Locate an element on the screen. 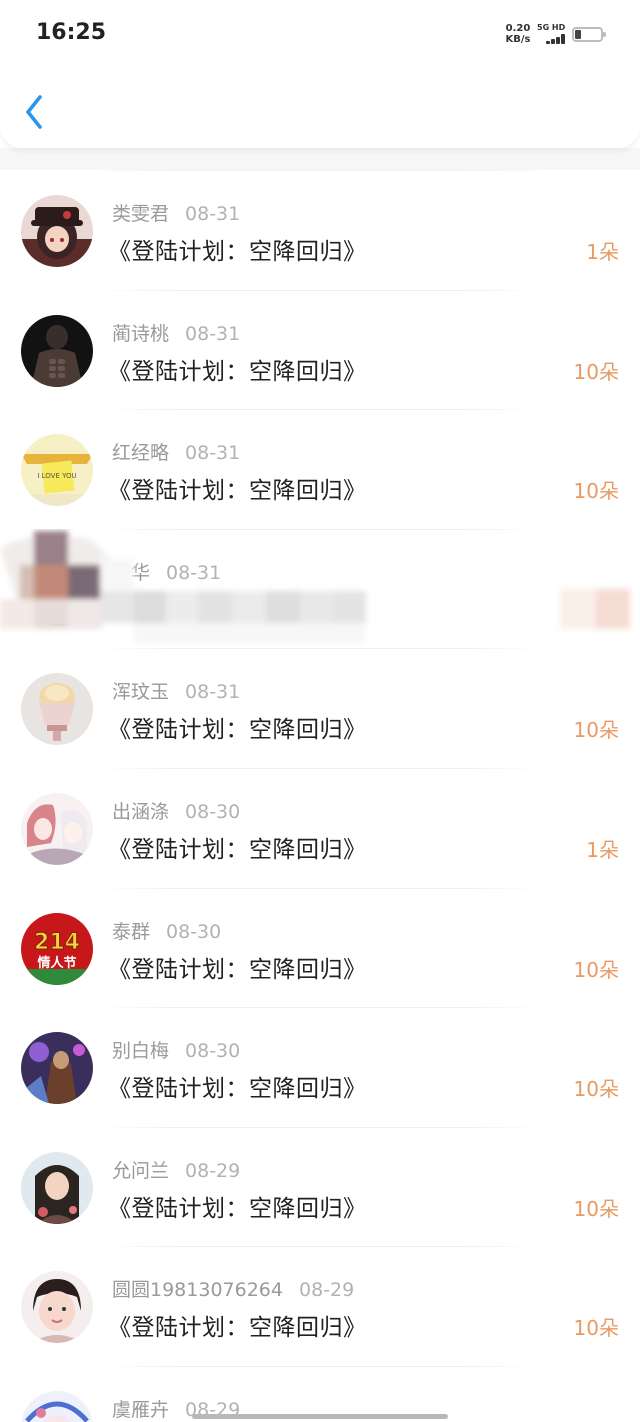 Image resolution: width=640 pixels, height=1422 pixels. list-item: 苗华 08-31 is located at coordinates (320, 588).